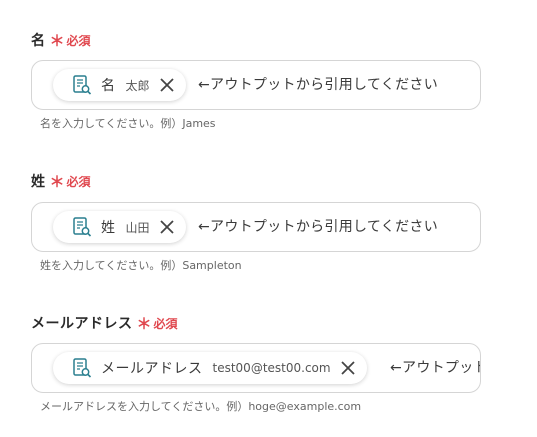  I want to click on field-label: 姓, so click(38, 182).